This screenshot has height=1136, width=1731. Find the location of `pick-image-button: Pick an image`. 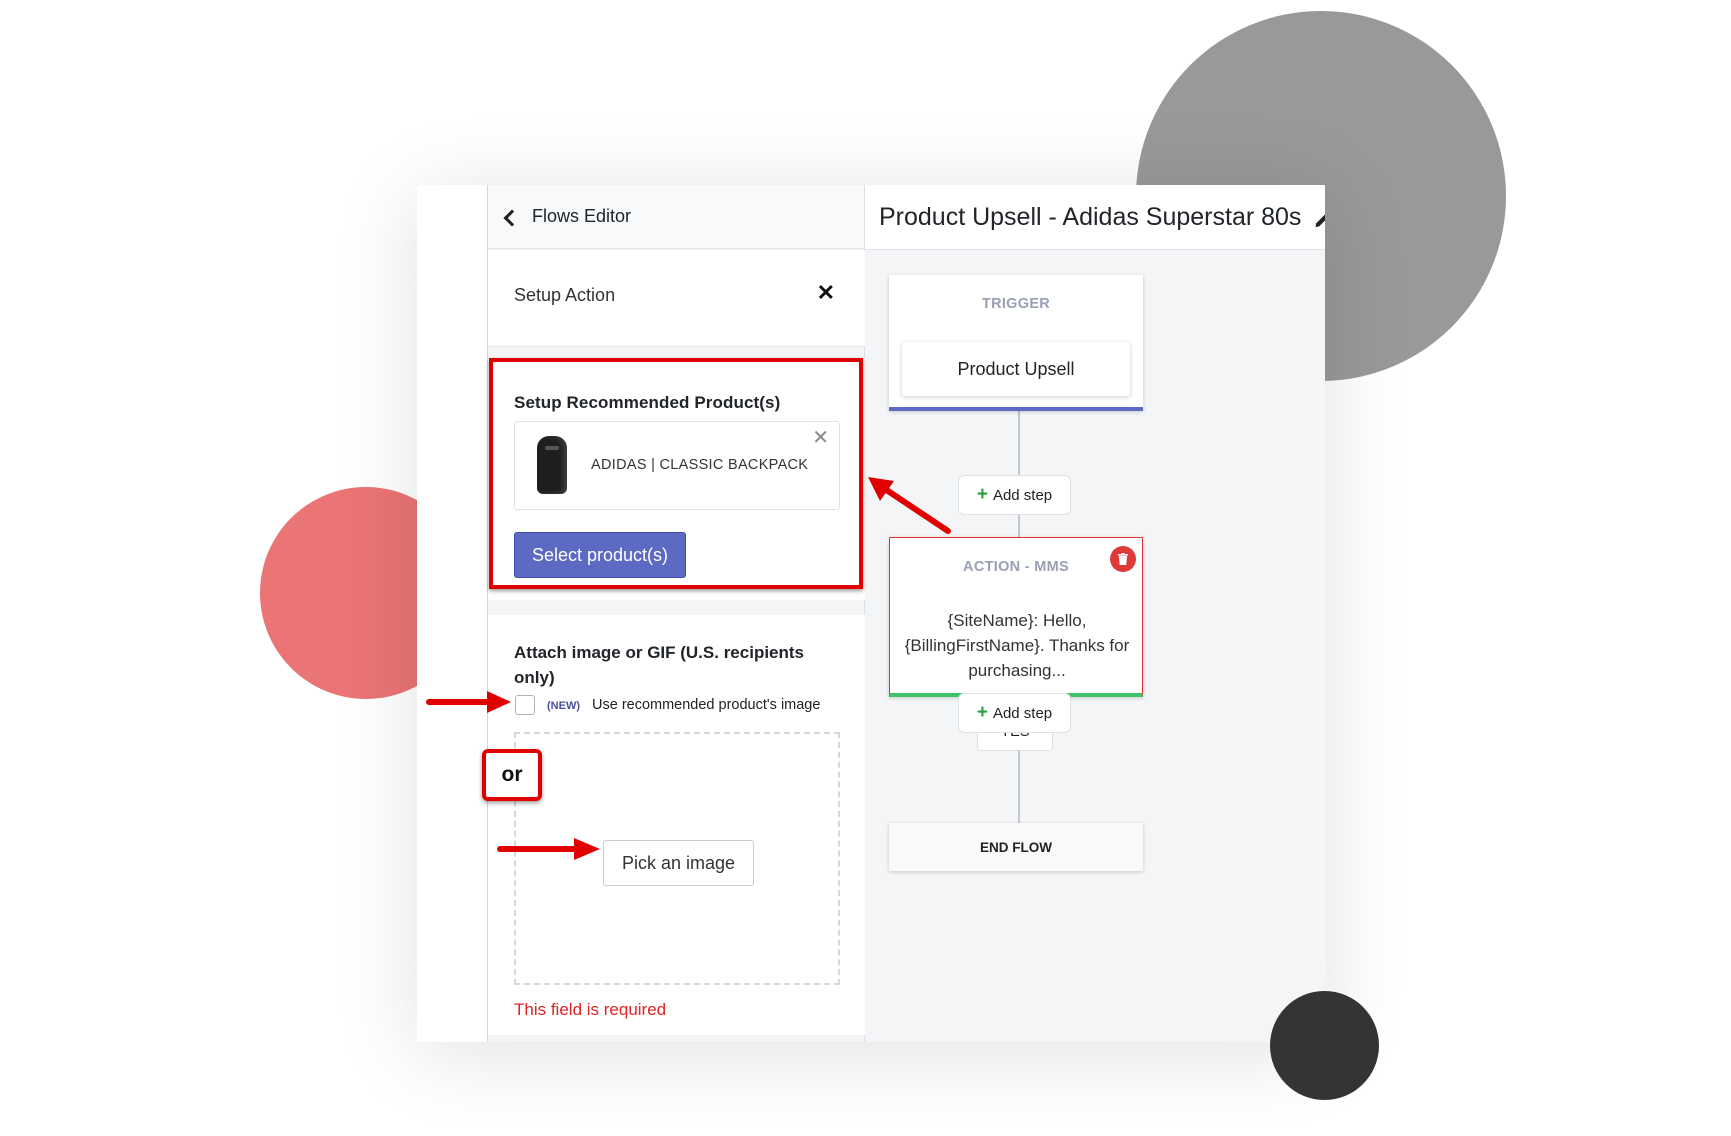

pick-image-button: Pick an image is located at coordinates (678, 863).